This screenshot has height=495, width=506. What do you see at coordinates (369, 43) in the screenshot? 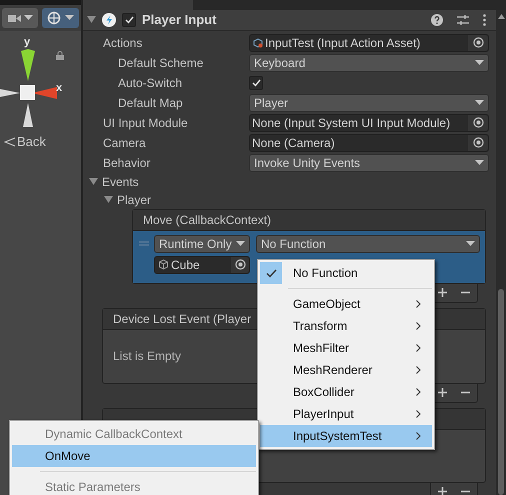
I see `object-field: InputTest (Input Action Asset)` at bounding box center [369, 43].